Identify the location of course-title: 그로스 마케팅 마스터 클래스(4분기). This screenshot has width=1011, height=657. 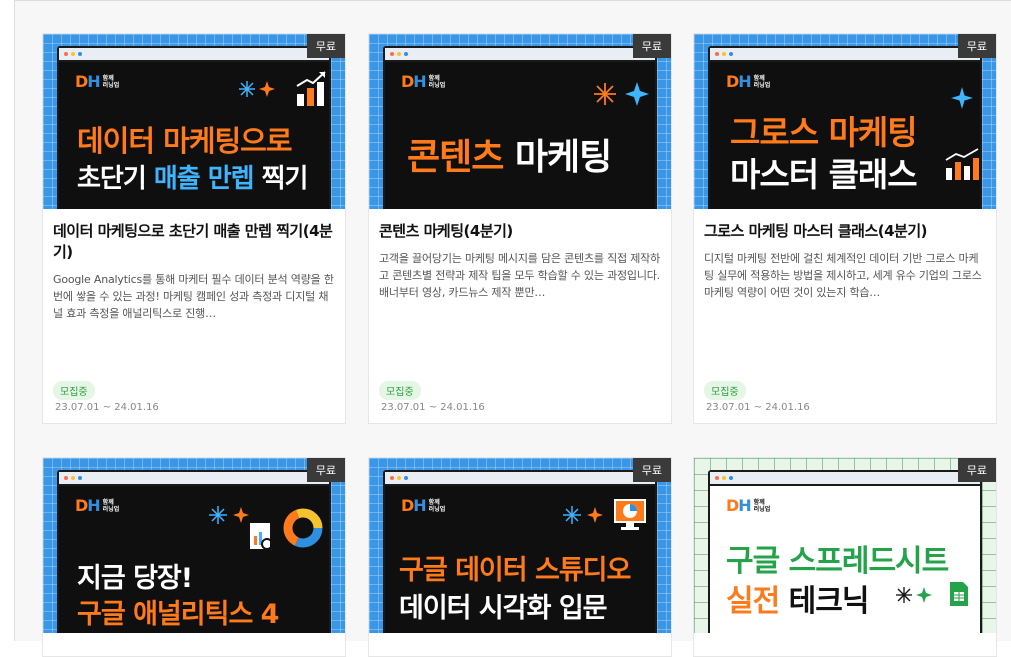
(845, 231).